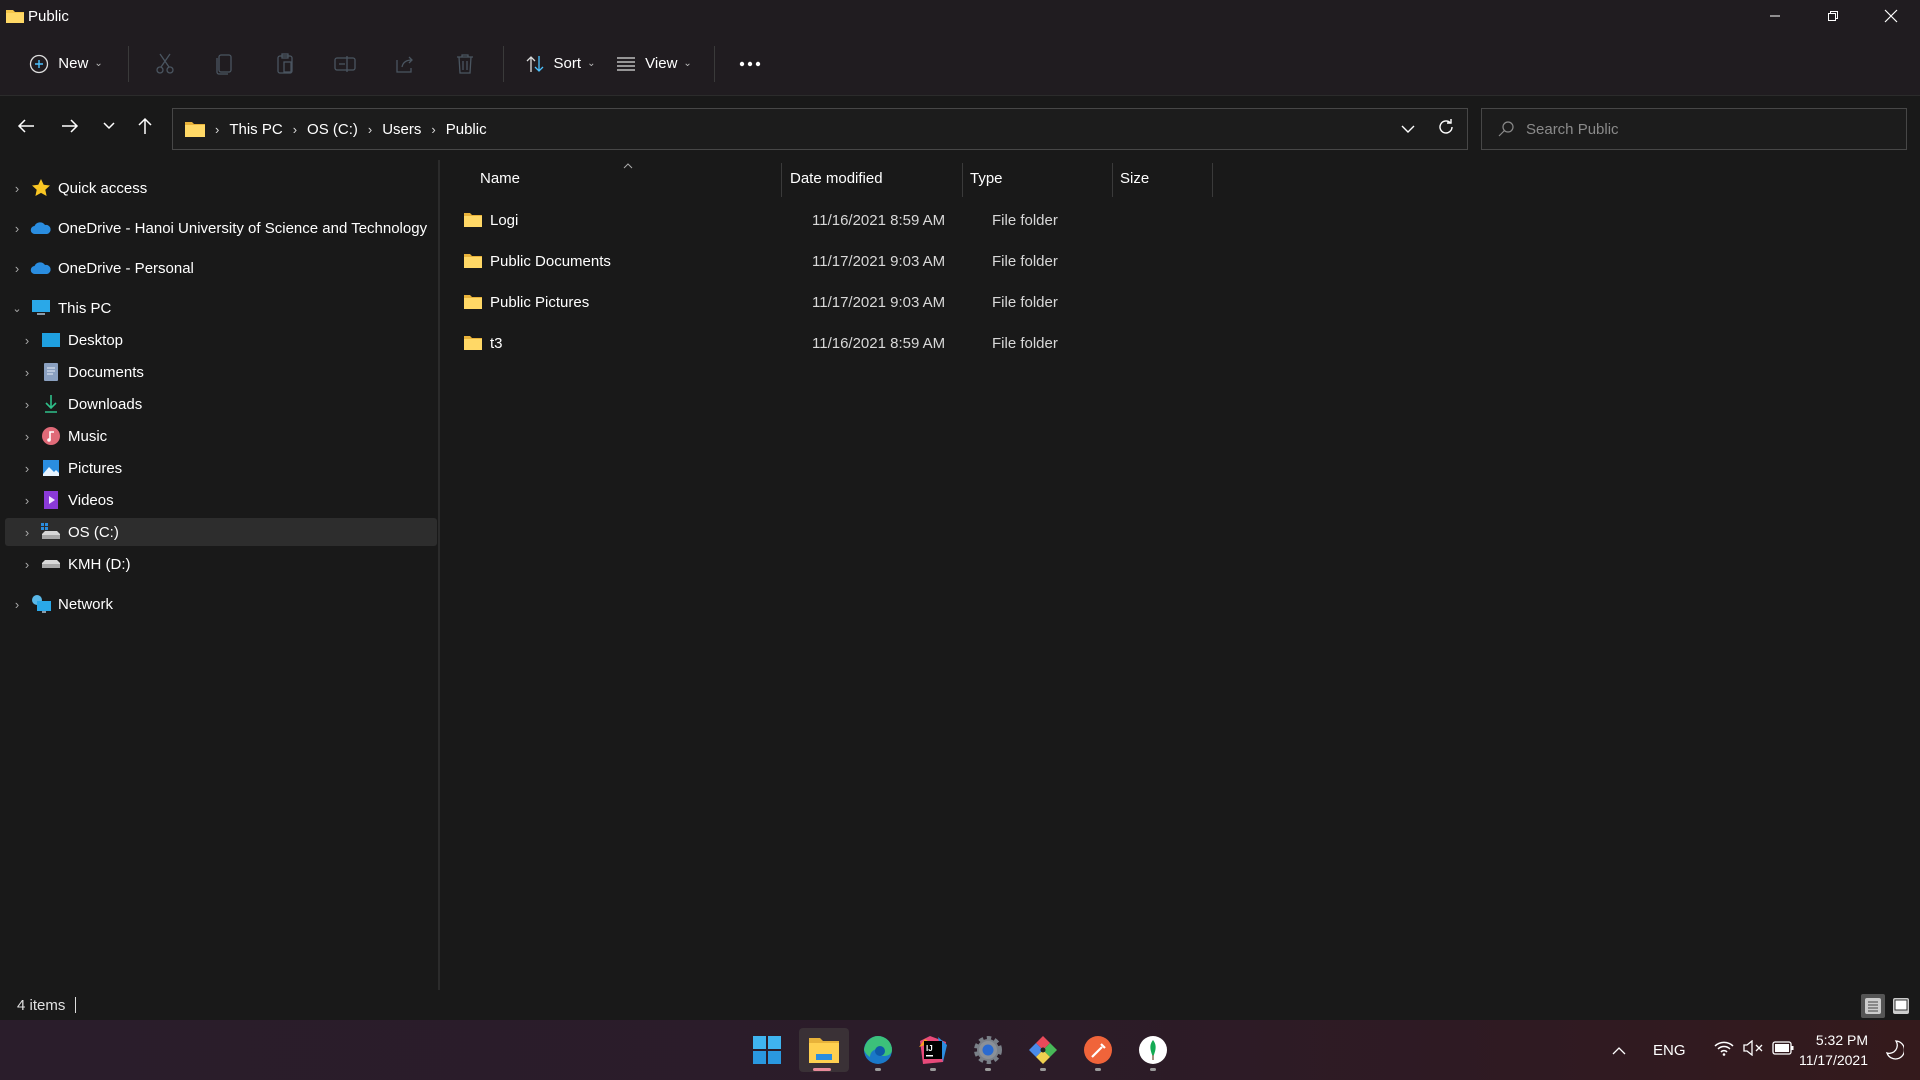 The height and width of the screenshot is (1080, 1920). I want to click on volume-muted-icon, so click(1753, 1049).